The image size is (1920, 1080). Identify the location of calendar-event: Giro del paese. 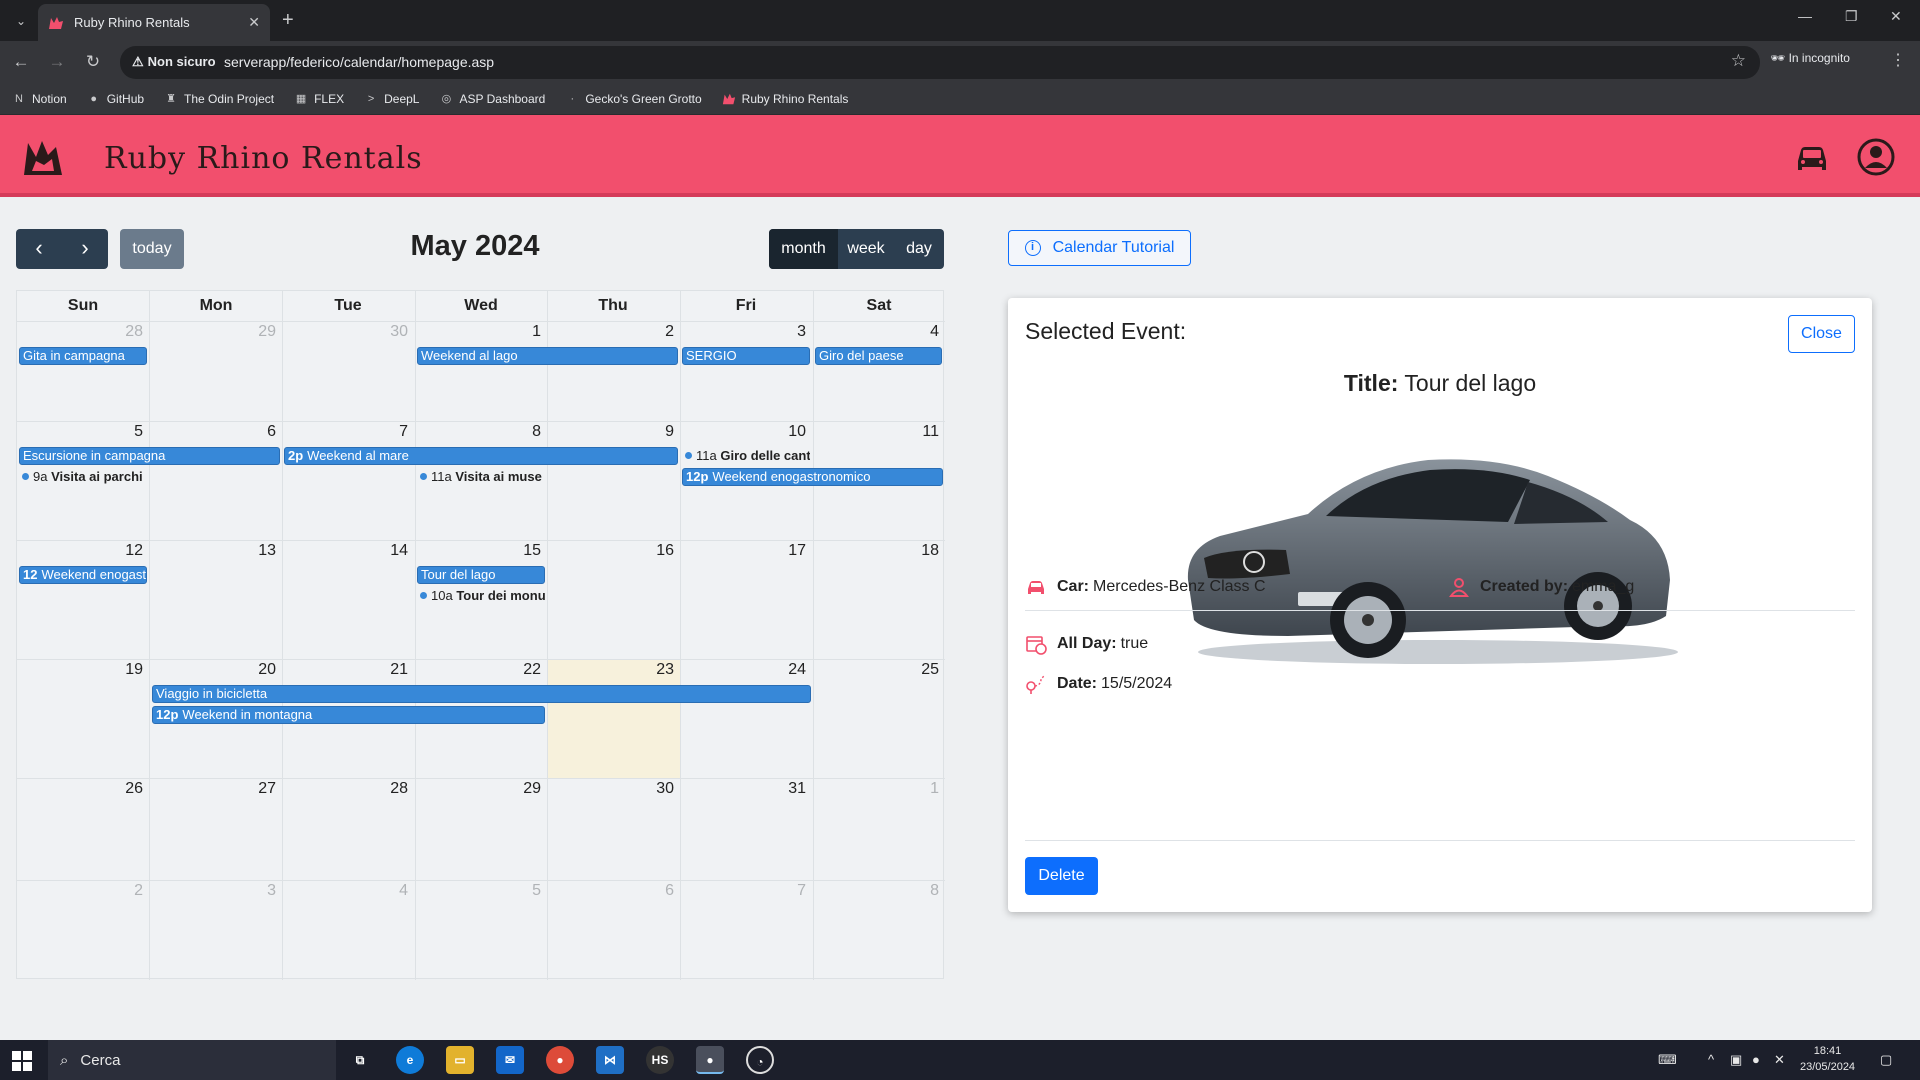
(878, 356).